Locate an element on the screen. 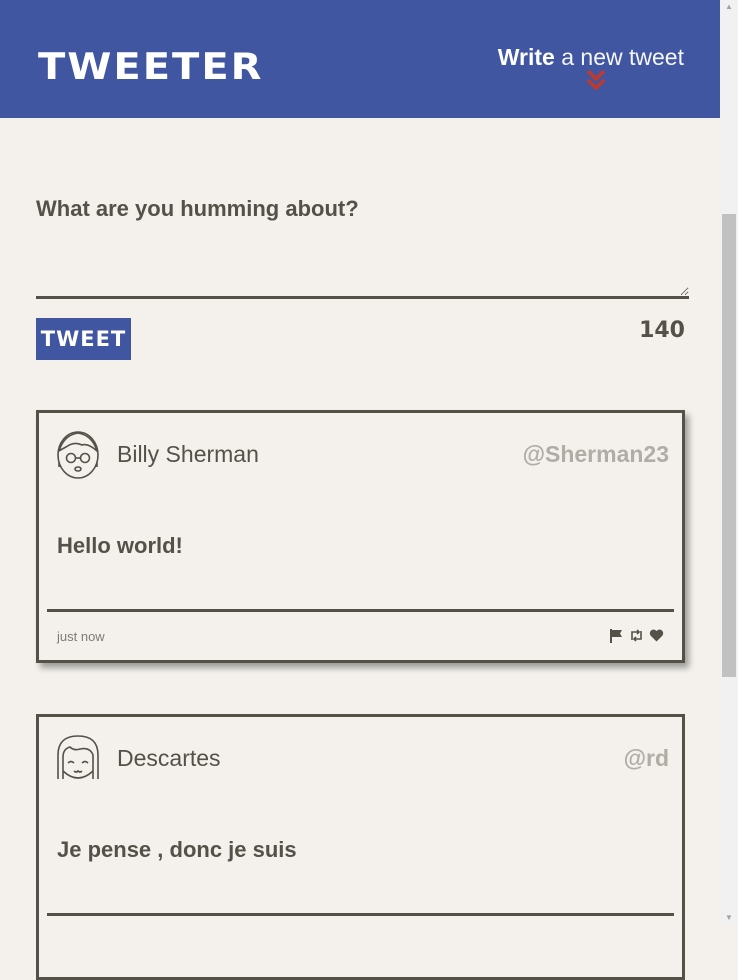 This screenshot has width=738, height=980. compose-link-bold: Write is located at coordinates (526, 57).